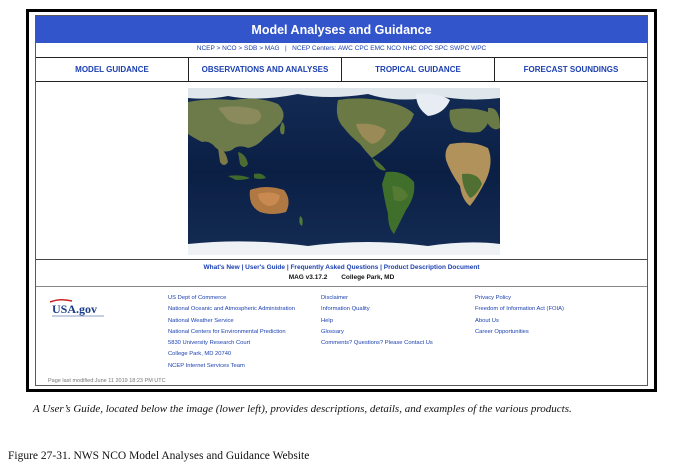 The image size is (675, 472). What do you see at coordinates (231, 368) in the screenshot?
I see `footer-link-internet-services: NCEP Internet Services Team` at bounding box center [231, 368].